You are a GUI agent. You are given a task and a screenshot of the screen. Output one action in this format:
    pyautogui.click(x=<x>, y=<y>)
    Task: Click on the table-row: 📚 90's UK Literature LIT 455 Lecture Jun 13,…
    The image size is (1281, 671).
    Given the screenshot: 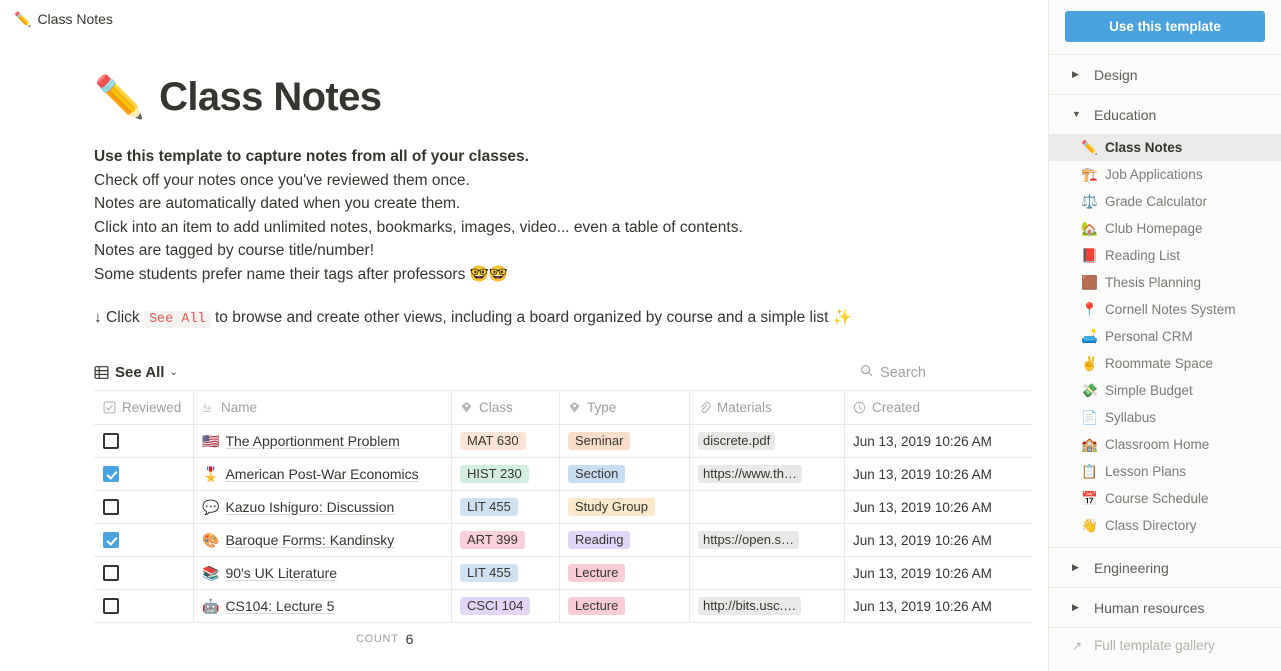 What is the action you would take?
    pyautogui.click(x=563, y=573)
    